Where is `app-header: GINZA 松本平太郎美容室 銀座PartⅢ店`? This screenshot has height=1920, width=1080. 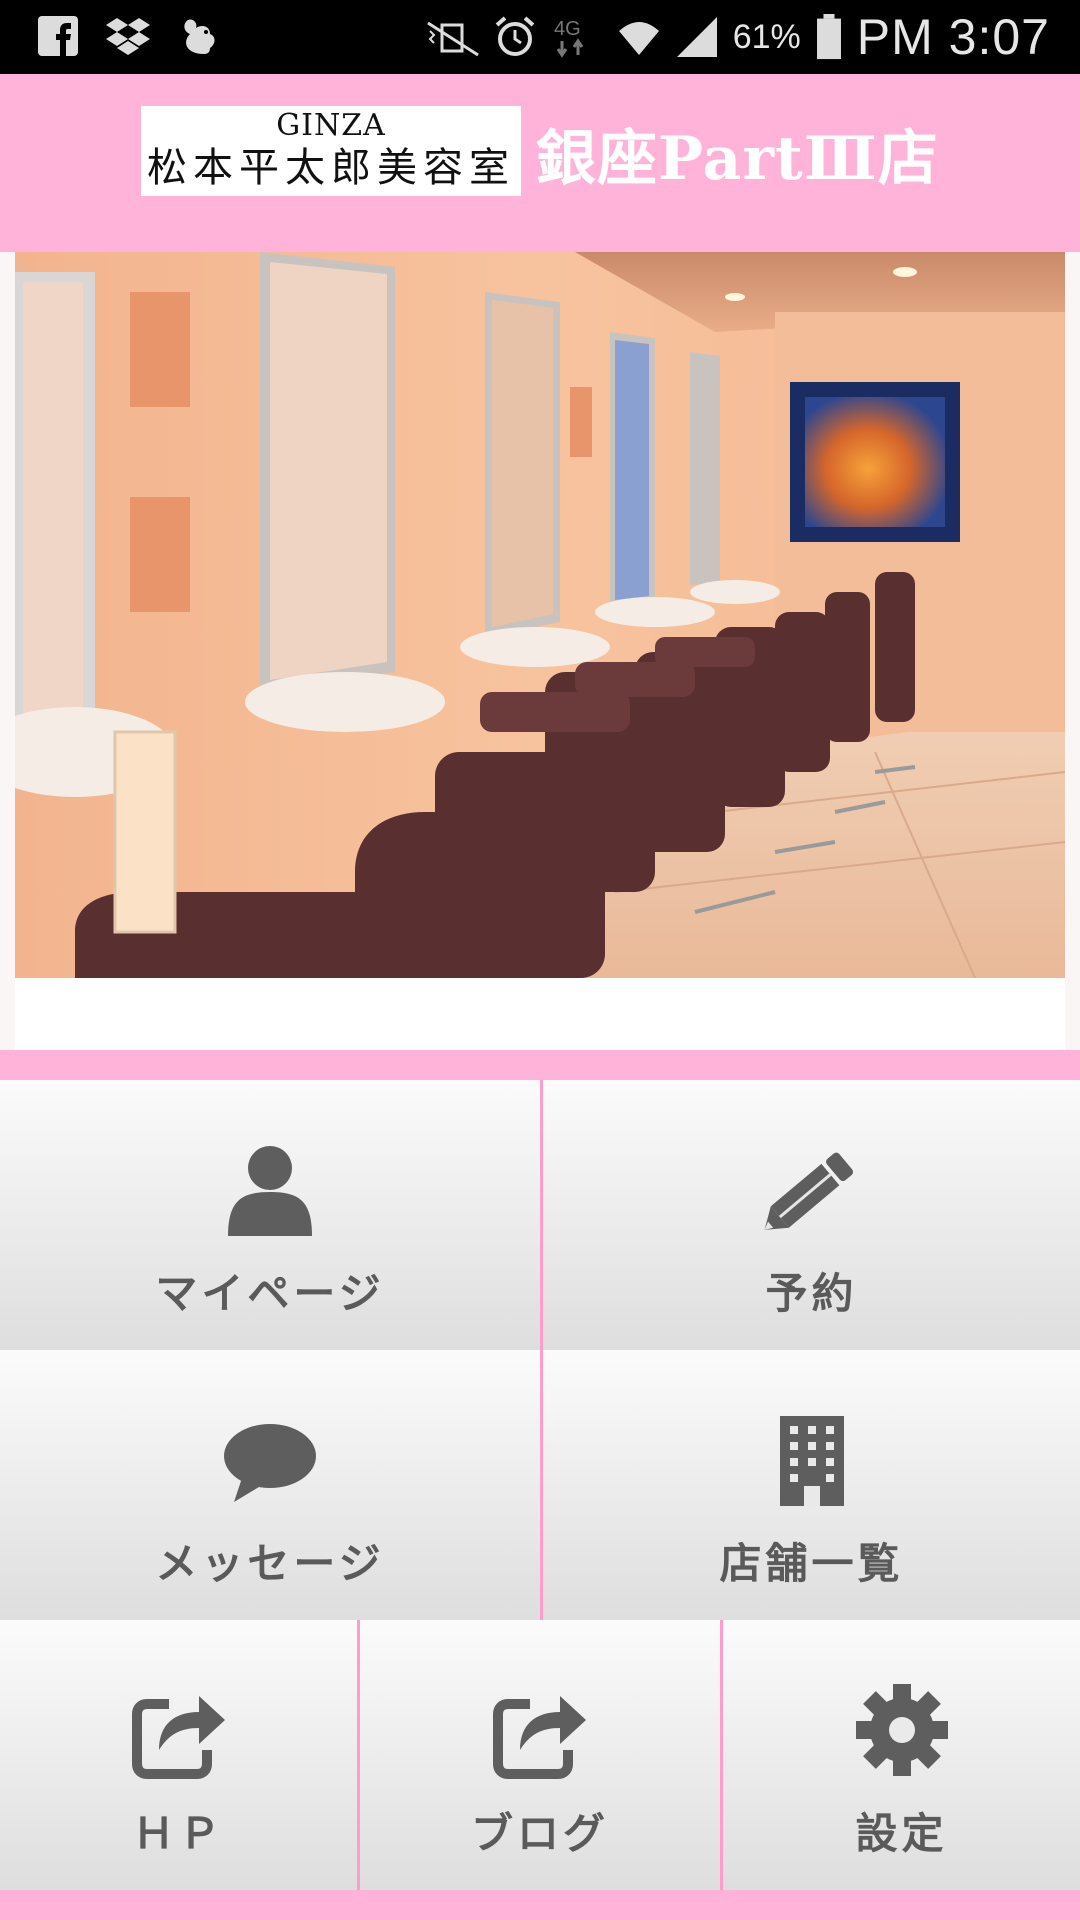 app-header: GINZA 松本平太郎美容室 銀座PartⅢ店 is located at coordinates (540, 163).